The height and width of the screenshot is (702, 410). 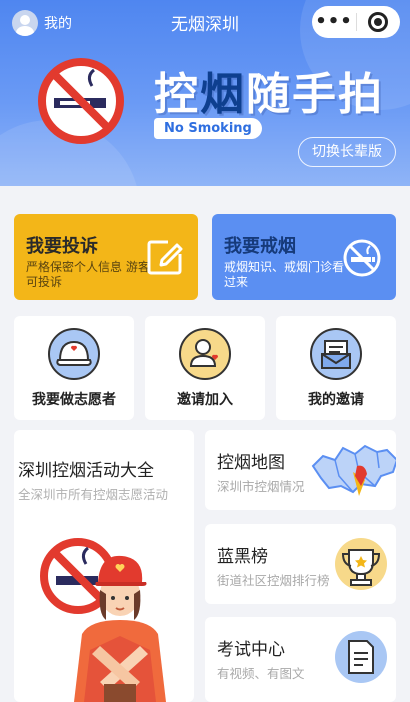 I want to click on mini-program-capsule: •••, so click(x=356, y=22).